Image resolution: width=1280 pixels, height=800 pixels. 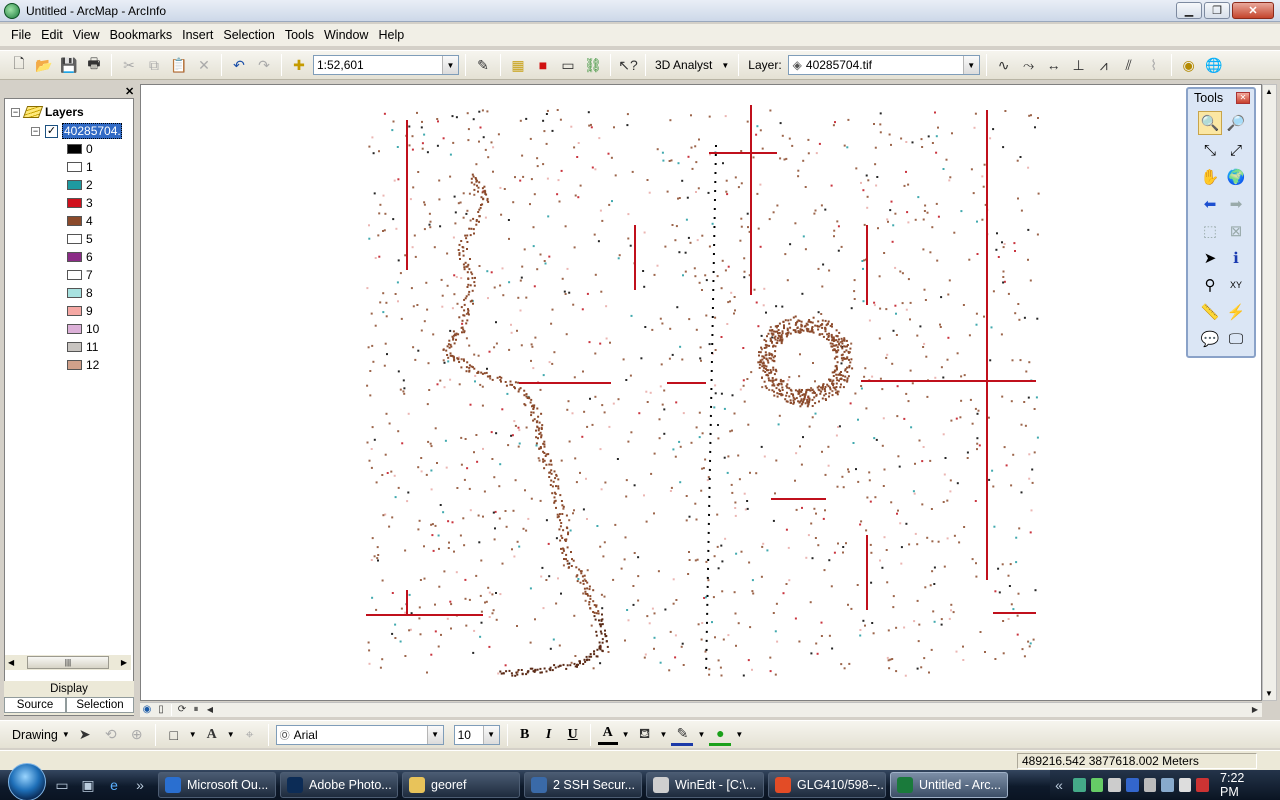 I want to click on line-of-sight-icon: ↔, so click(x=1054, y=65).